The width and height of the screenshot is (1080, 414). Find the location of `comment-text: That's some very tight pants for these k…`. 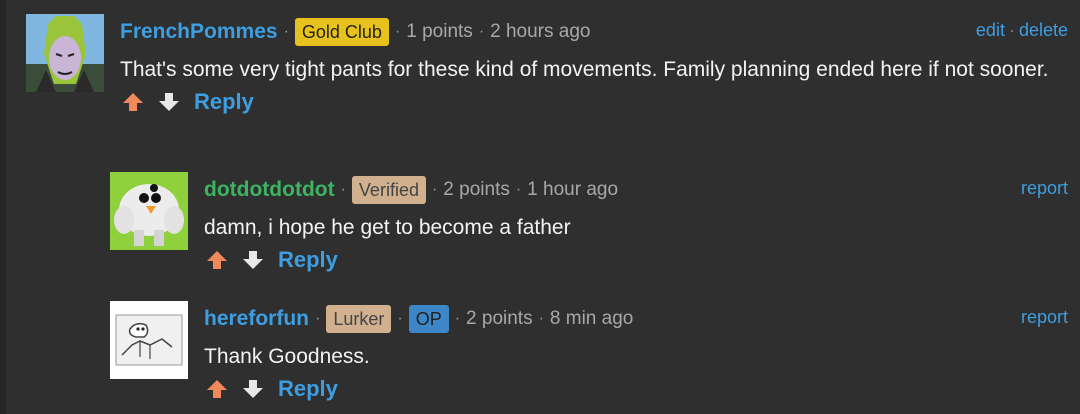

comment-text: That's some very tight pants for these k… is located at coordinates (584, 69).